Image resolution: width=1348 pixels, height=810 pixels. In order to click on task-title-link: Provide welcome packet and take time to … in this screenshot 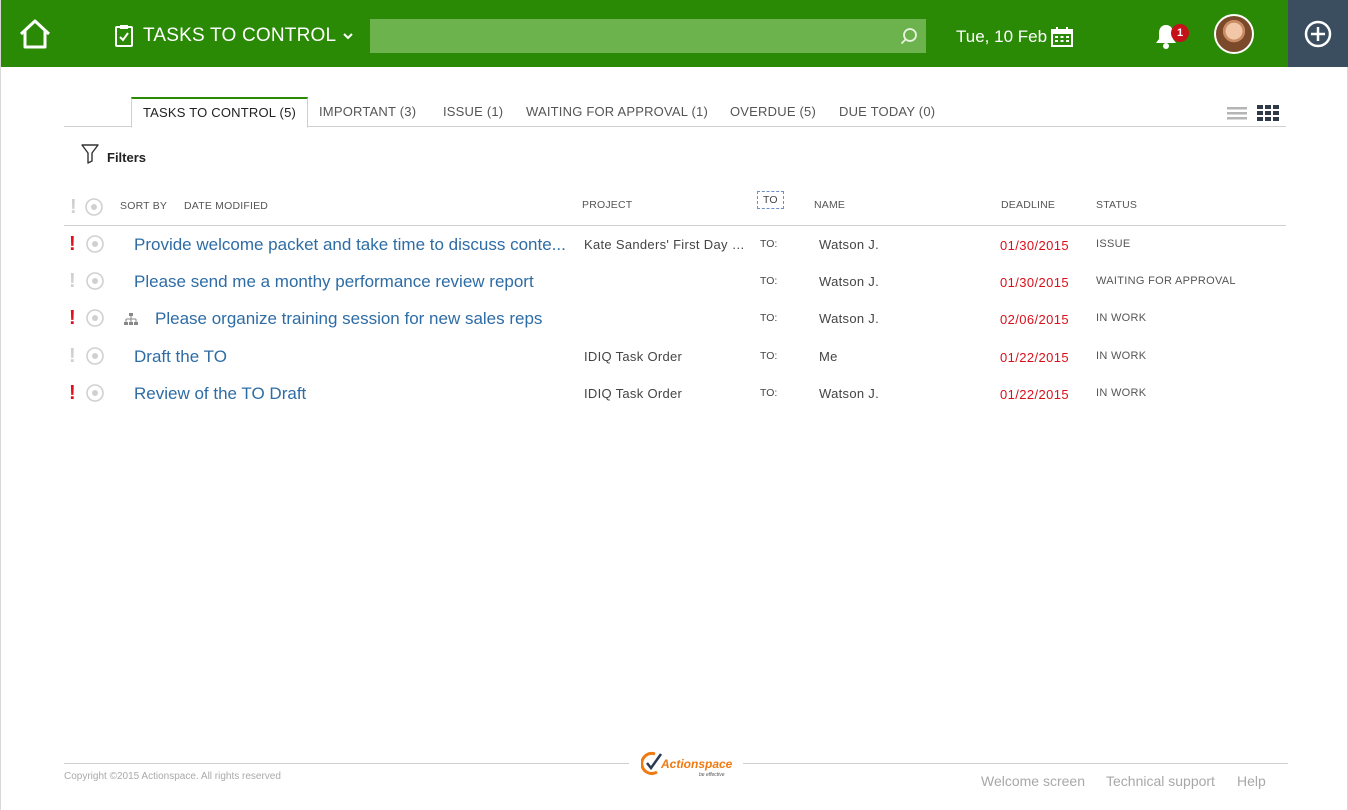, I will do `click(350, 245)`.